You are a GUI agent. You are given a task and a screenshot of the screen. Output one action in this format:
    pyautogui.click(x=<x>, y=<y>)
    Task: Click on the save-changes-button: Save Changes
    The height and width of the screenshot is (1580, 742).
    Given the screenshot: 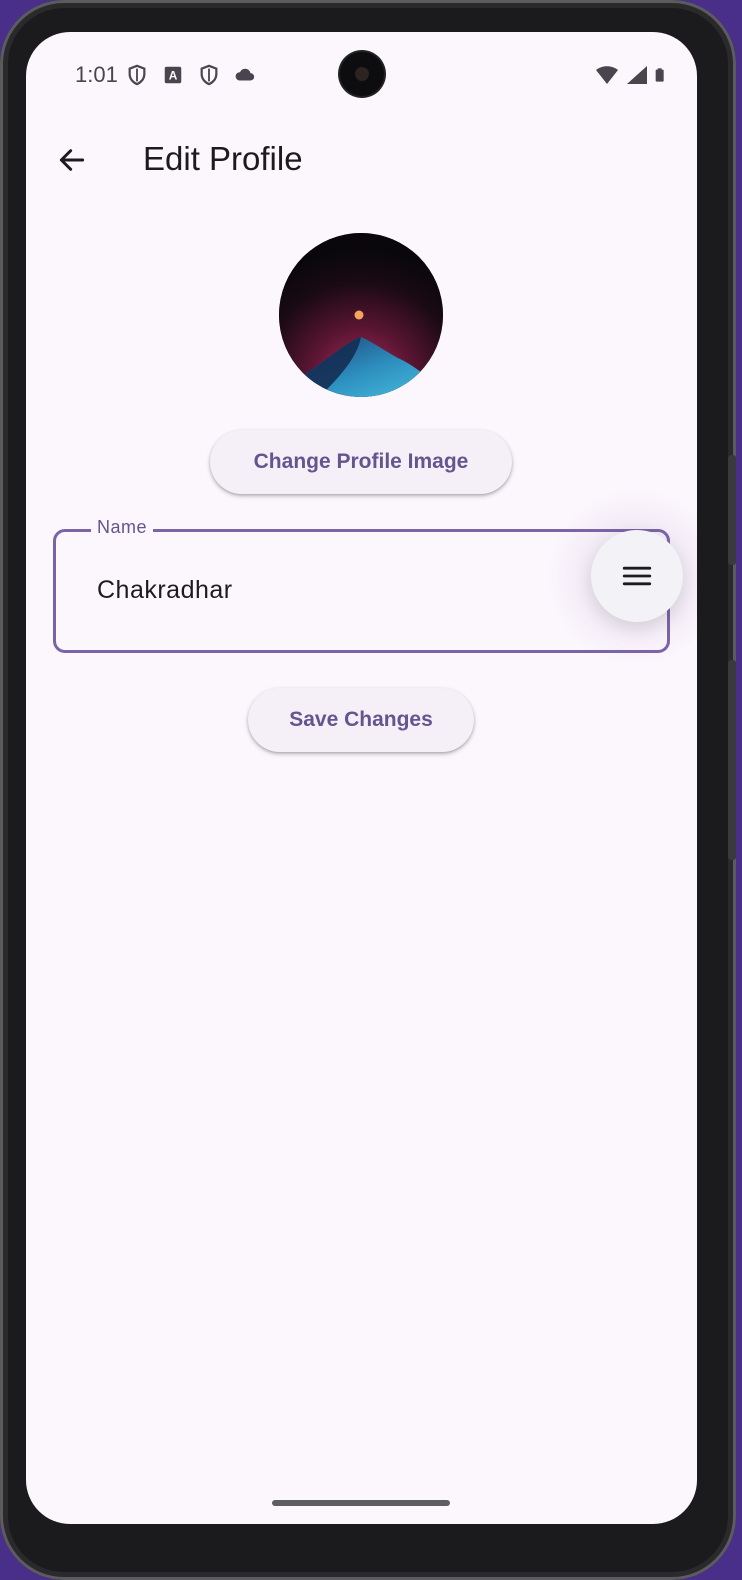 What is the action you would take?
    pyautogui.click(x=361, y=720)
    